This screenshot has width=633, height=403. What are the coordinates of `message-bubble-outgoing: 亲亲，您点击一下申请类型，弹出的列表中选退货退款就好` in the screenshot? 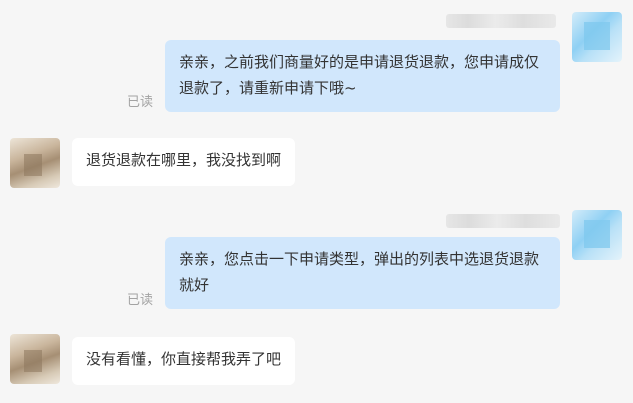 It's located at (362, 273).